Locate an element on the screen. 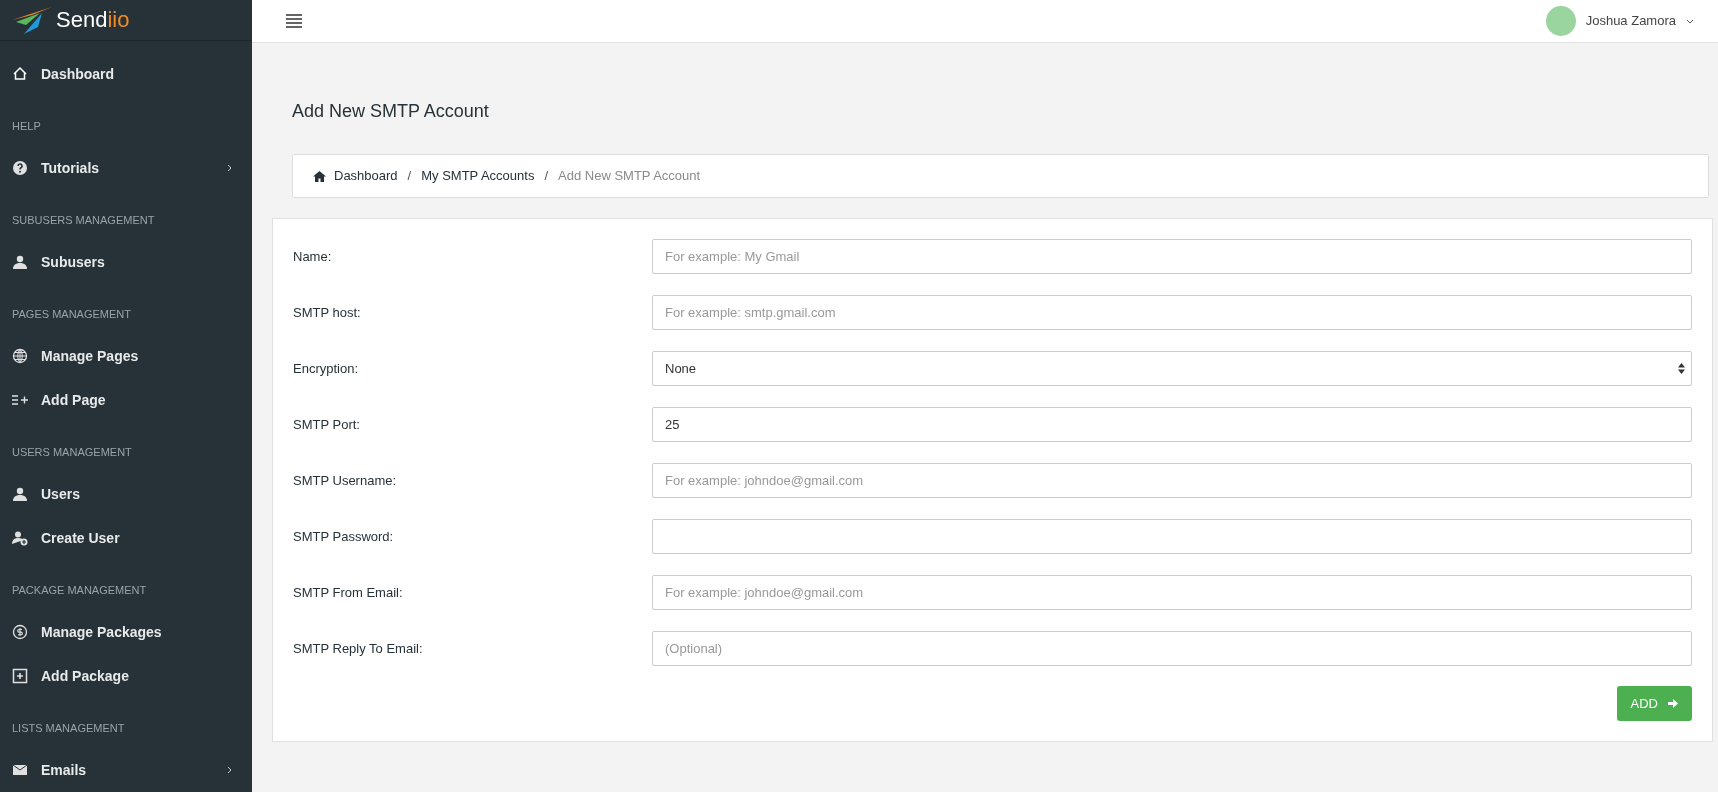 The width and height of the screenshot is (1718, 792). user-plus-icon is located at coordinates (20, 538).